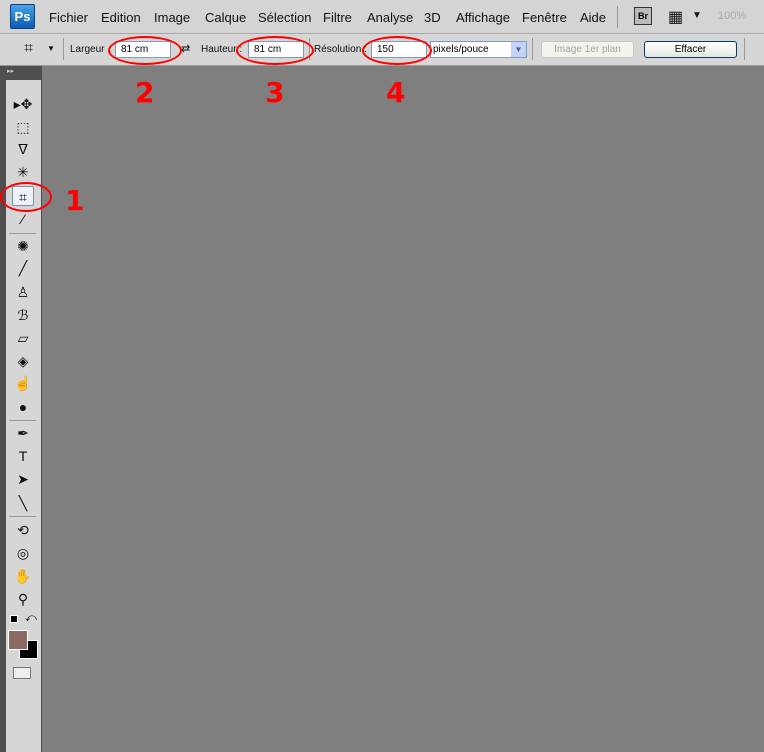 This screenshot has height=752, width=764. Describe the element at coordinates (23, 104) in the screenshot. I see `move-tool-icon: ▸✥` at that location.